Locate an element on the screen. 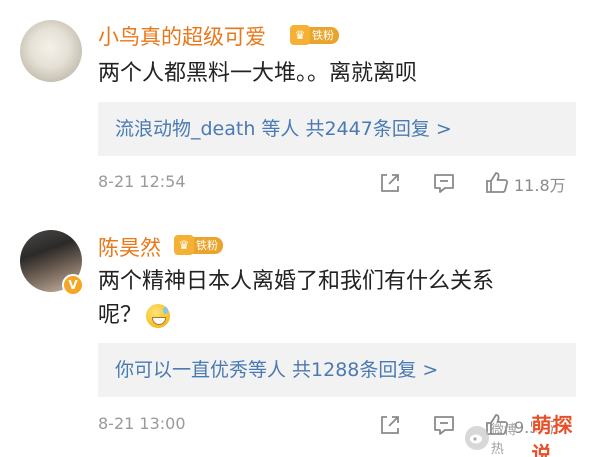  watermark-text: 微博热 is located at coordinates (503, 439).